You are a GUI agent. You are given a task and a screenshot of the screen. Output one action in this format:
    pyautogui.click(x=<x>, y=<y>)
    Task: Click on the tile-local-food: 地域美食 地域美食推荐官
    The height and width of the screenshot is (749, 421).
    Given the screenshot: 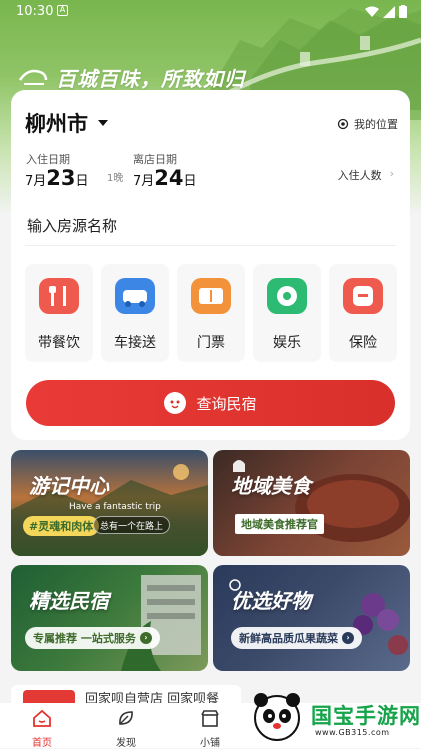 What is the action you would take?
    pyautogui.click(x=311, y=503)
    